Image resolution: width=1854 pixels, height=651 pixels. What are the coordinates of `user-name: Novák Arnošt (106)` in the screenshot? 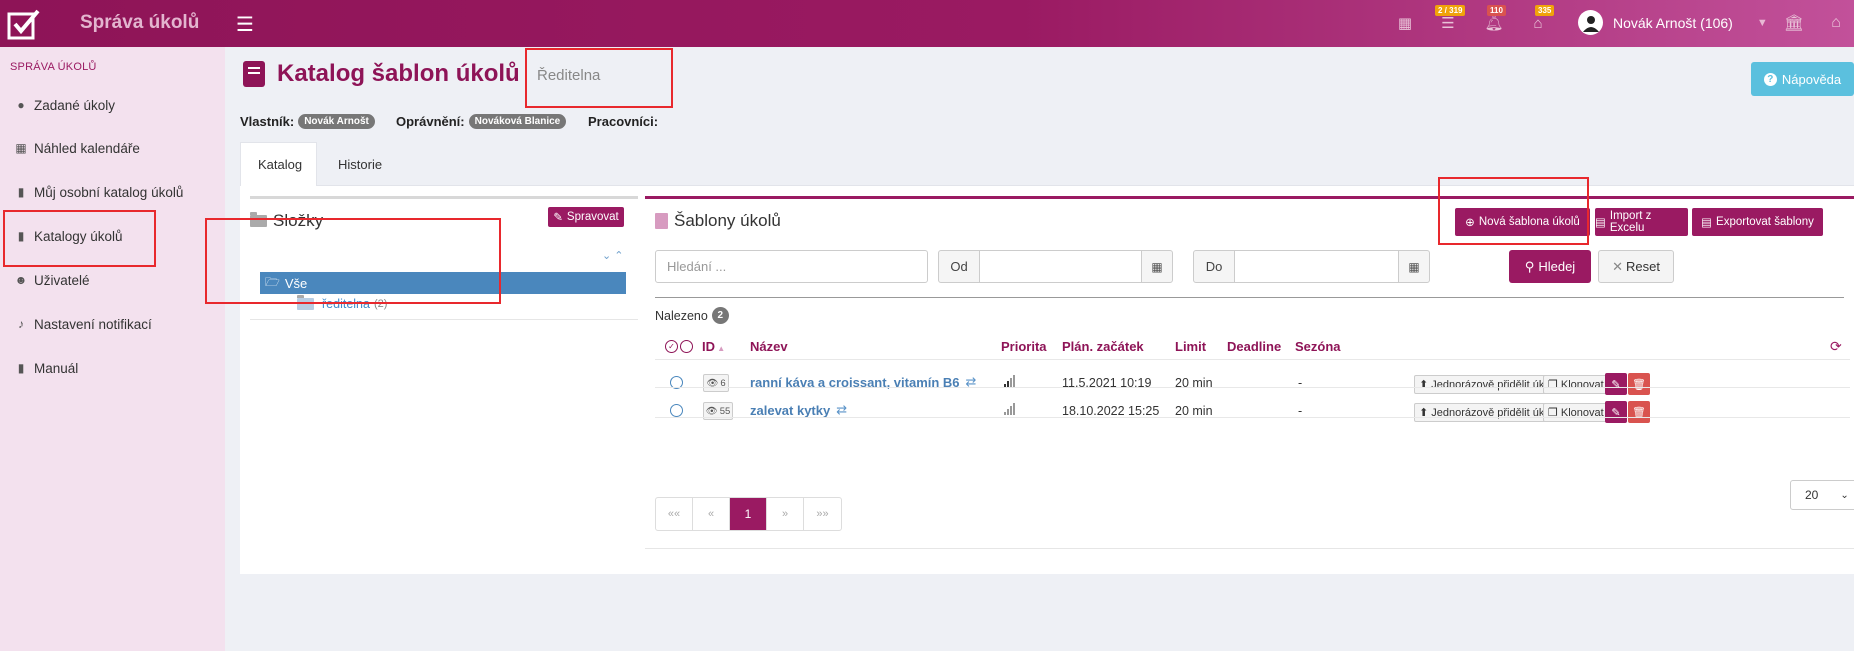 It's located at (1673, 22).